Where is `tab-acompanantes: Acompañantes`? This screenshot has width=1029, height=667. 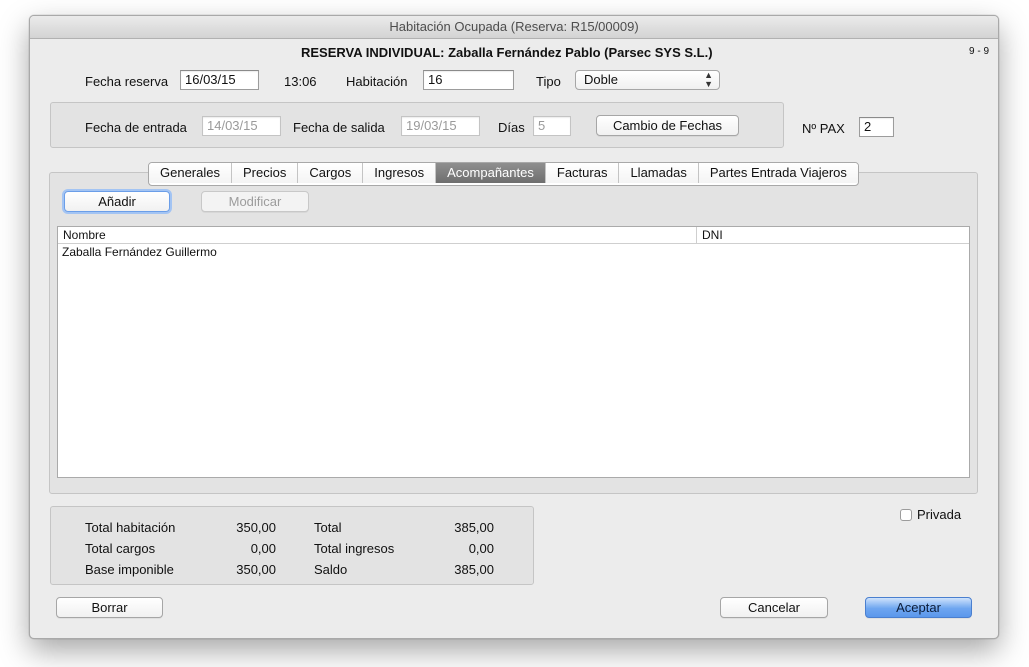
tab-acompanantes: Acompañantes is located at coordinates (491, 173).